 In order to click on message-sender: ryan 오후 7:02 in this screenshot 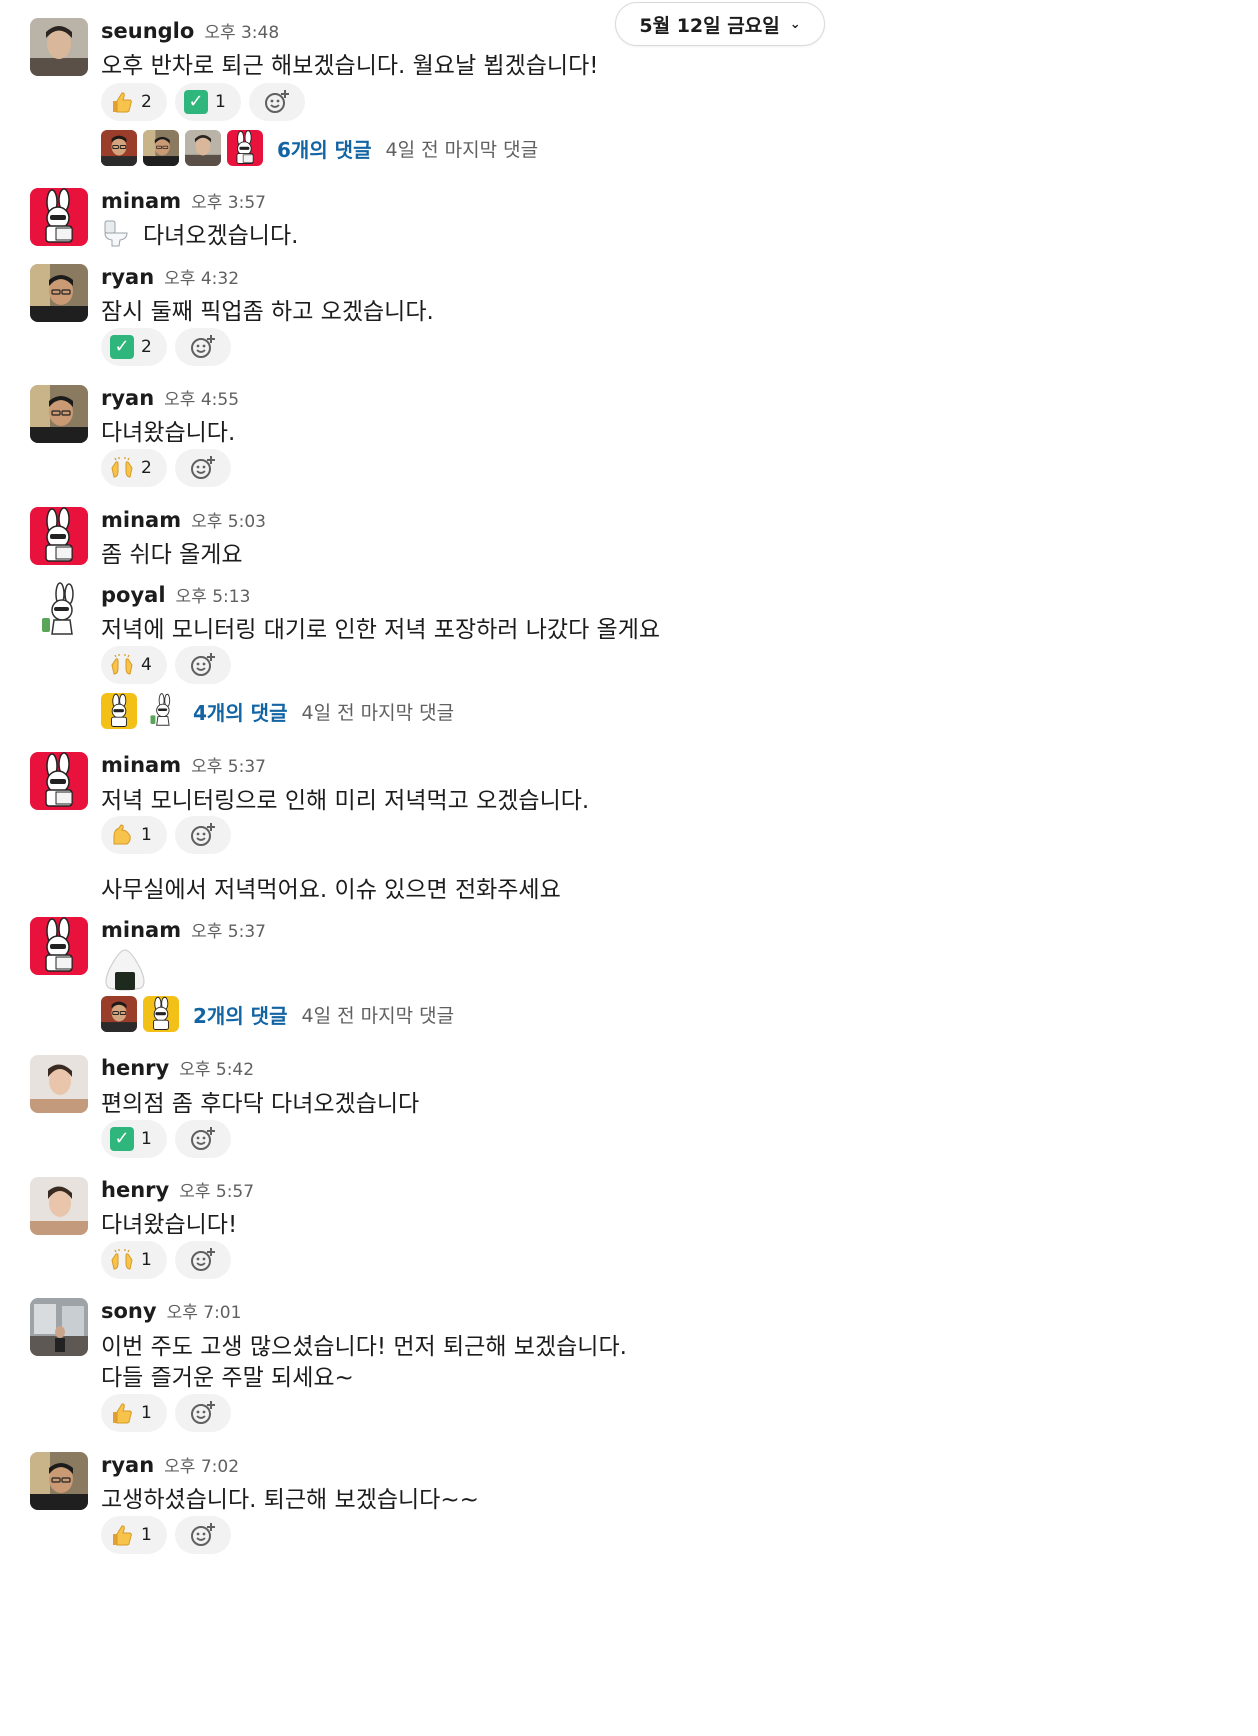, I will do `click(170, 1464)`.